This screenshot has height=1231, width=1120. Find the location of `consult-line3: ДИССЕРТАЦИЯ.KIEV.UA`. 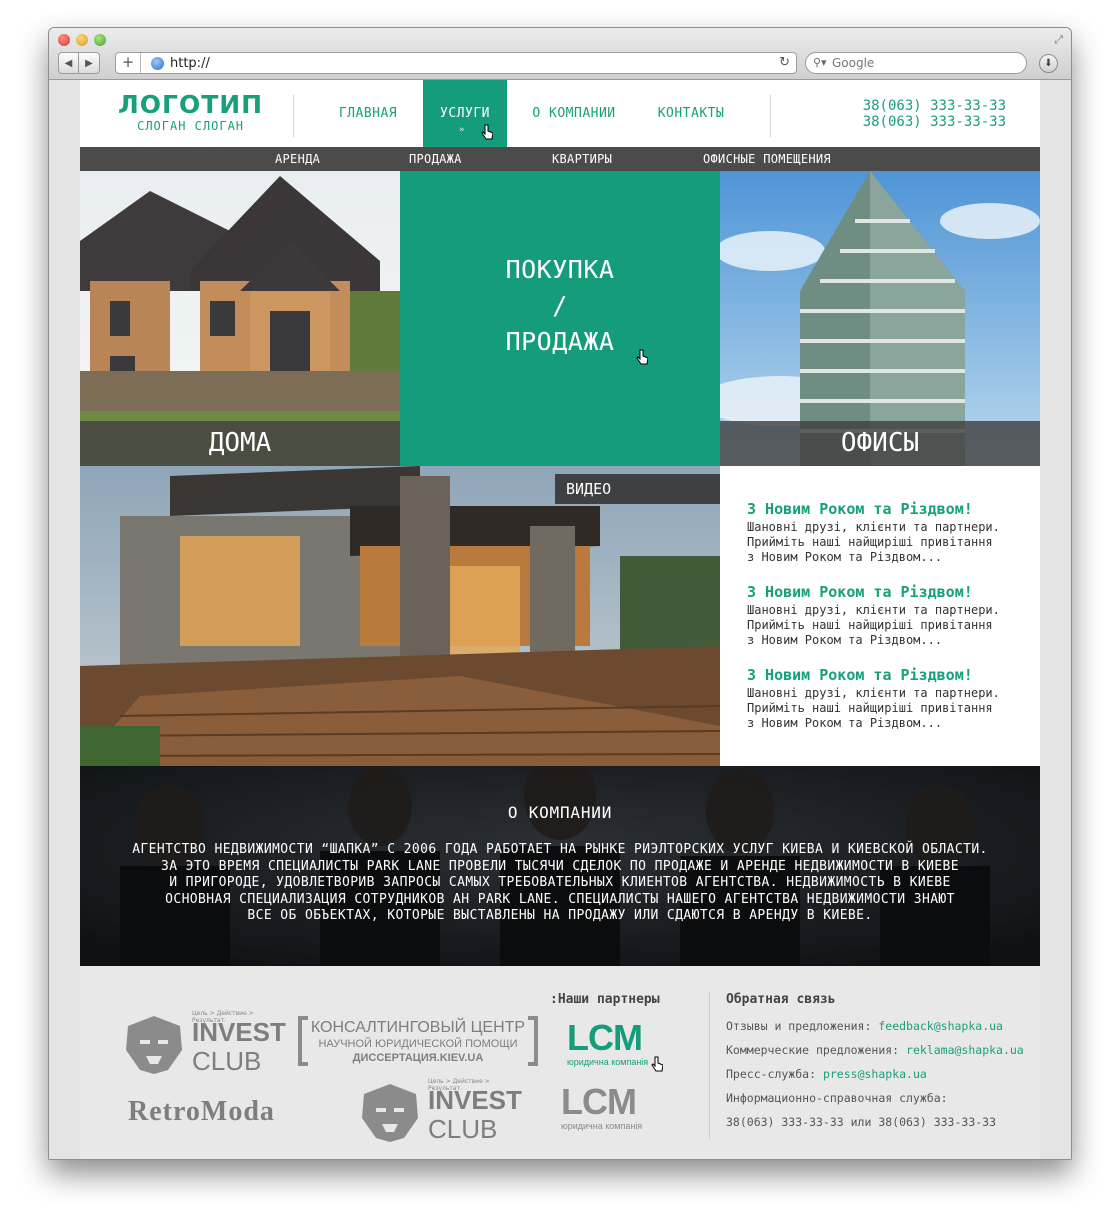

consult-line3: ДИССЕРТАЦИЯ.KIEV.UA is located at coordinates (418, 1058).